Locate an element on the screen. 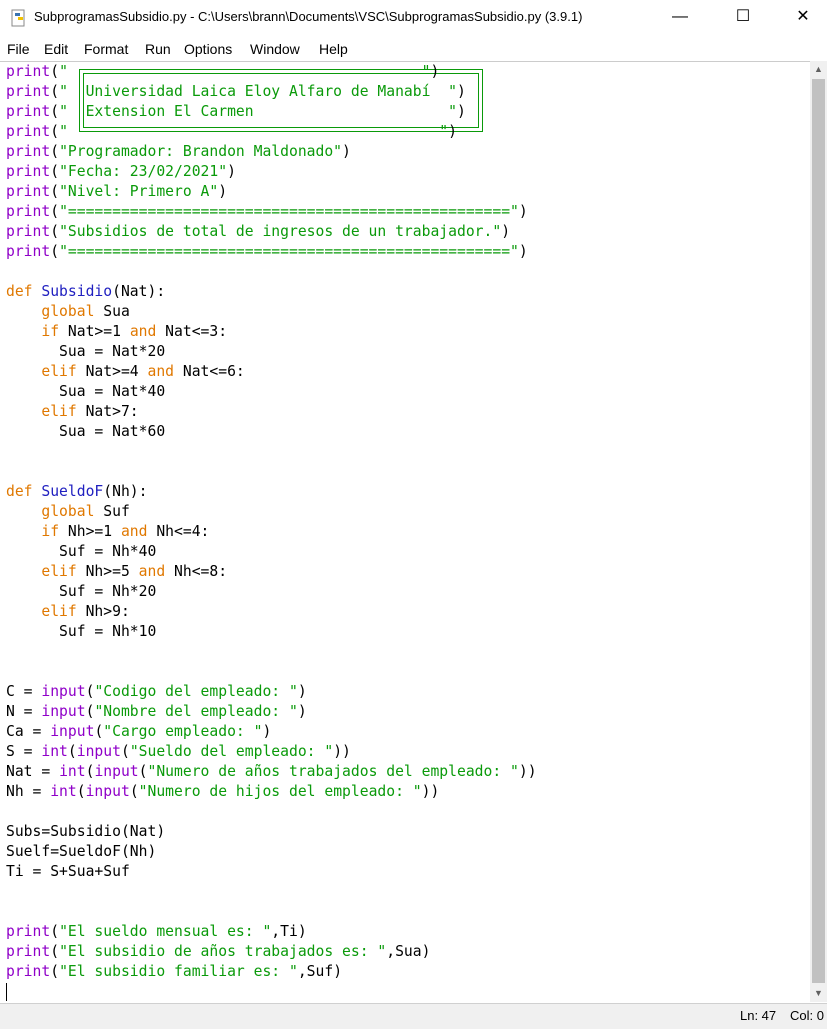  code-token: global is located at coordinates (68, 511).